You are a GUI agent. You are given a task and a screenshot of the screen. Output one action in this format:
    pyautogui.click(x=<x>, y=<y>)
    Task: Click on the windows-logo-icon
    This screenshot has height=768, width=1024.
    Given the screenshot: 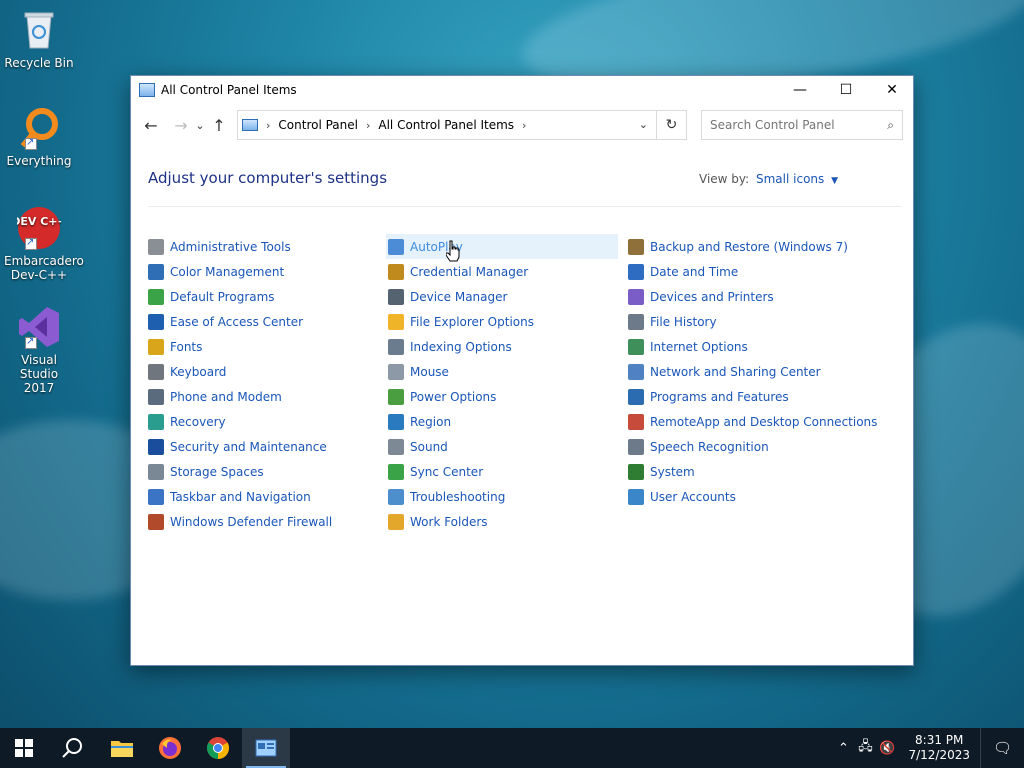 What is the action you would take?
    pyautogui.click(x=24, y=748)
    